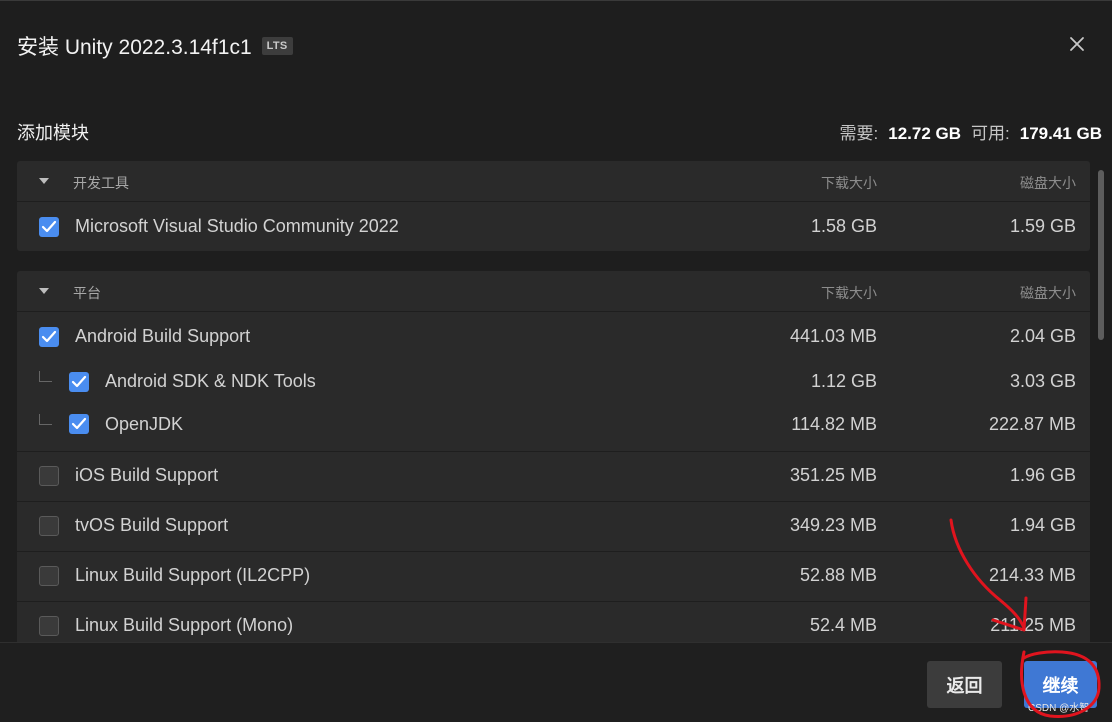 This screenshot has height=722, width=1112. Describe the element at coordinates (210, 381) in the screenshot. I see `module-label: Android SDK & NDK Tools` at that location.